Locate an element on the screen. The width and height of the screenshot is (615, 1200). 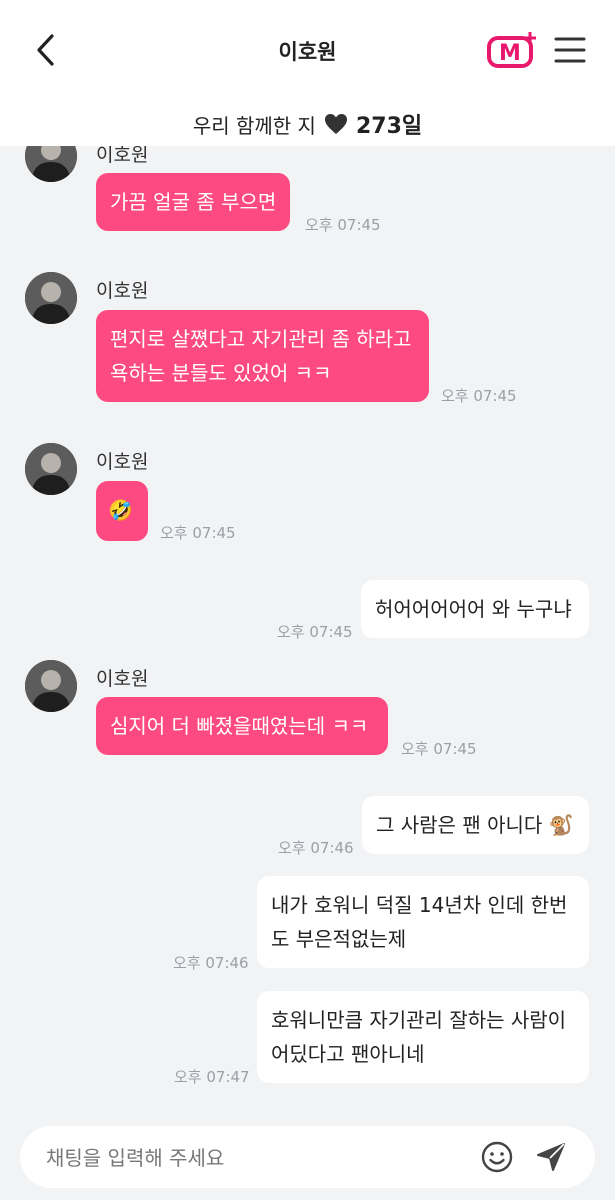
chat-header: 이호원 M is located at coordinates (307, 50).